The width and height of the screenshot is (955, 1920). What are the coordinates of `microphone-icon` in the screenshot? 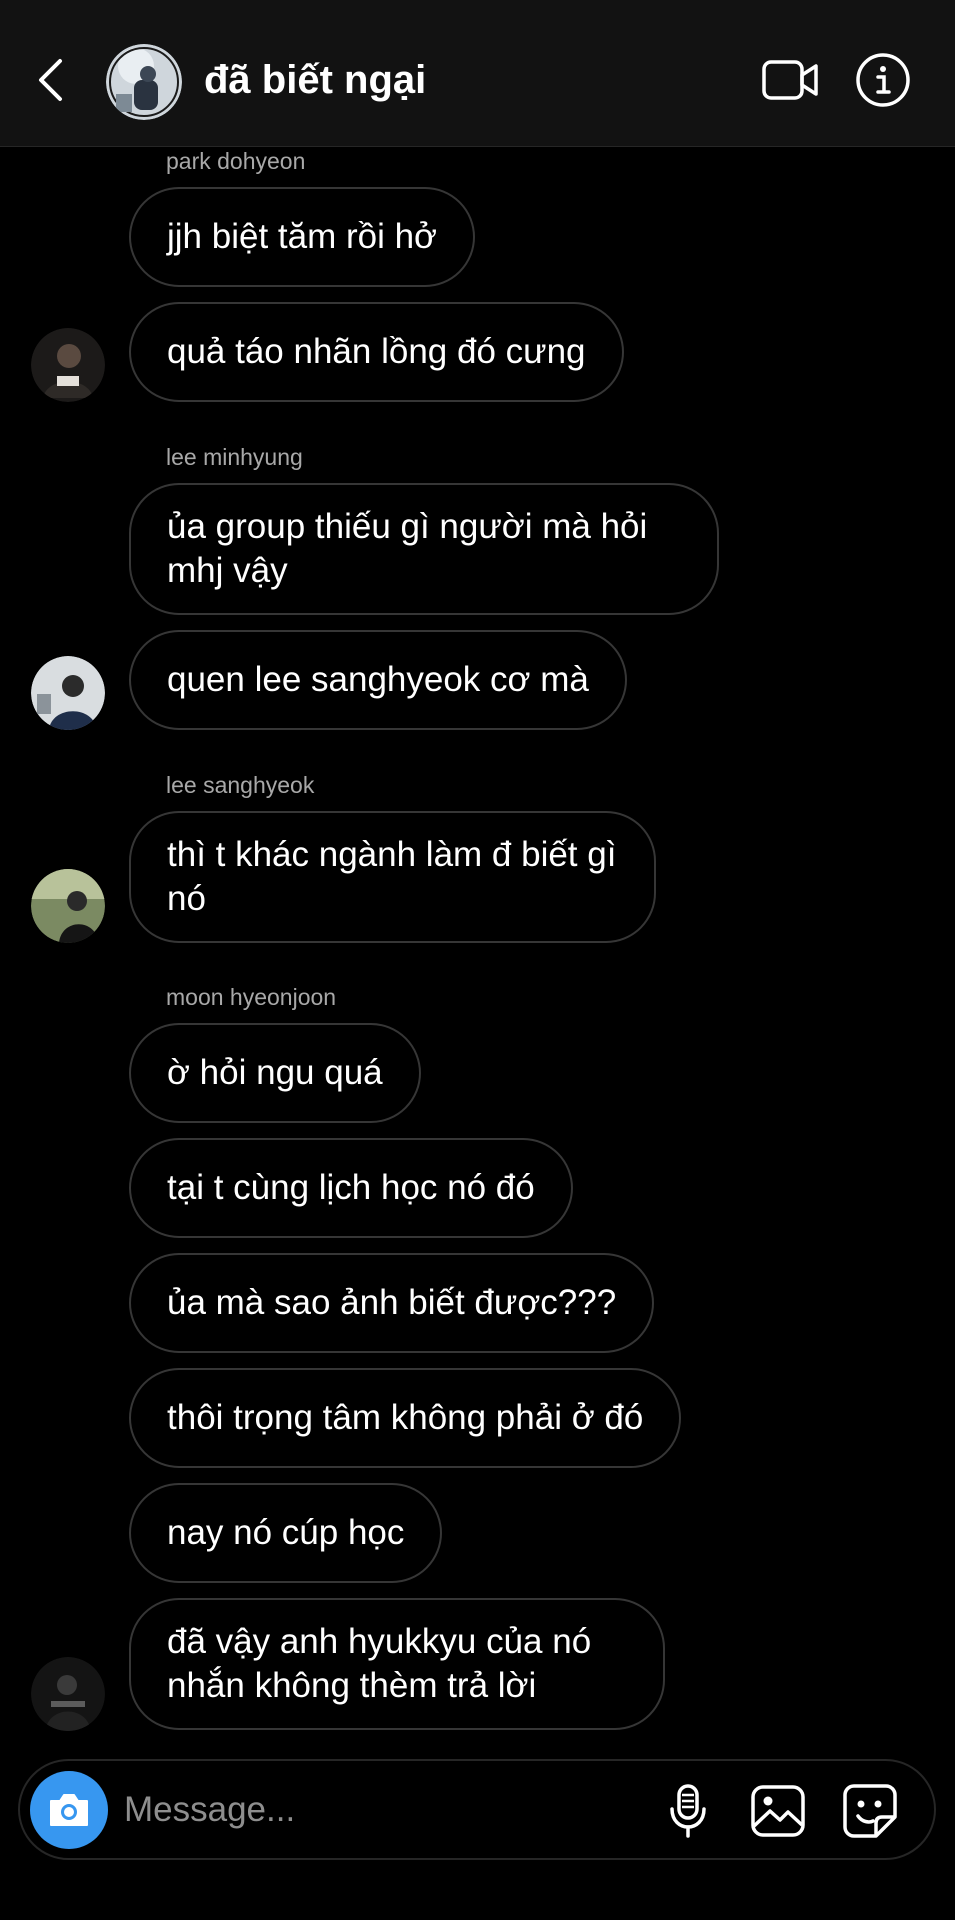 It's located at (688, 1811).